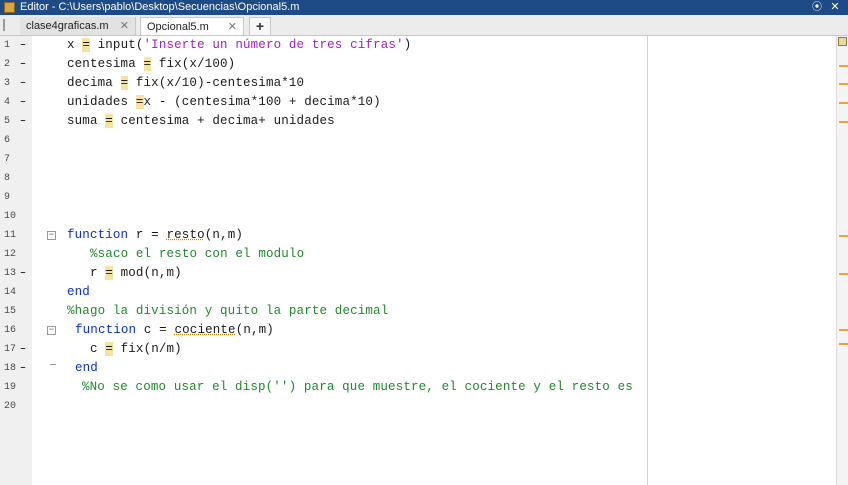 Image resolution: width=848 pixels, height=485 pixels. Describe the element at coordinates (16, 45) in the screenshot. I see `line-number: 1–` at that location.